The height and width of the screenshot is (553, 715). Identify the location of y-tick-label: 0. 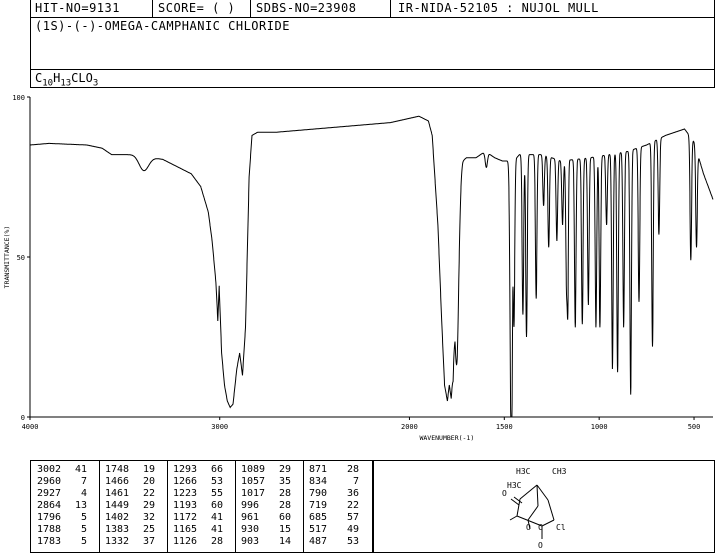
(23, 418).